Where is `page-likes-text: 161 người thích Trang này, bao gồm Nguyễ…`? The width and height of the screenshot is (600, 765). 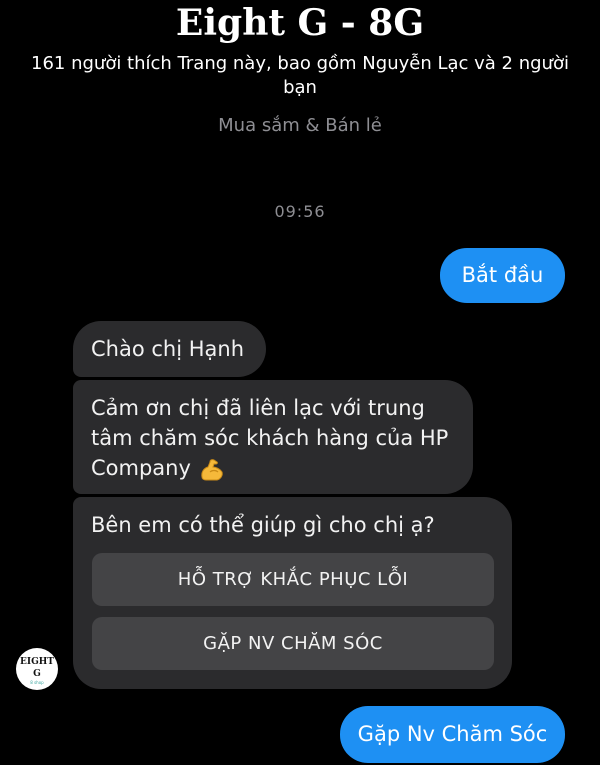
page-likes-text: 161 người thích Trang này, bao gồm Nguyễ… is located at coordinates (300, 75).